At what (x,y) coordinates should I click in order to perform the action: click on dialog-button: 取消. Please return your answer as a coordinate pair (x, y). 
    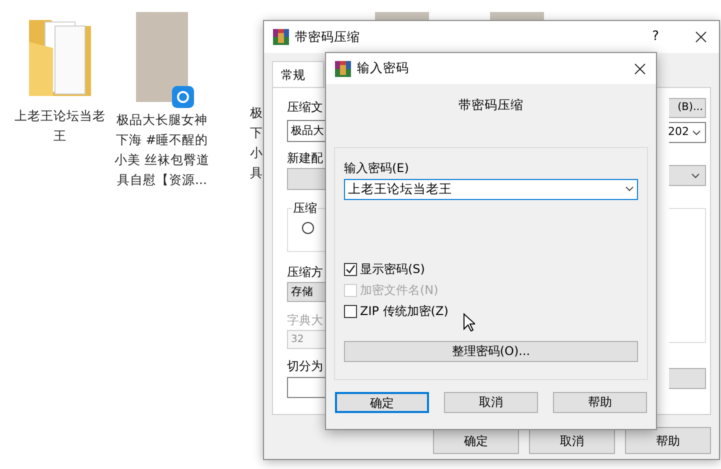
    Looking at the image, I should click on (491, 402).